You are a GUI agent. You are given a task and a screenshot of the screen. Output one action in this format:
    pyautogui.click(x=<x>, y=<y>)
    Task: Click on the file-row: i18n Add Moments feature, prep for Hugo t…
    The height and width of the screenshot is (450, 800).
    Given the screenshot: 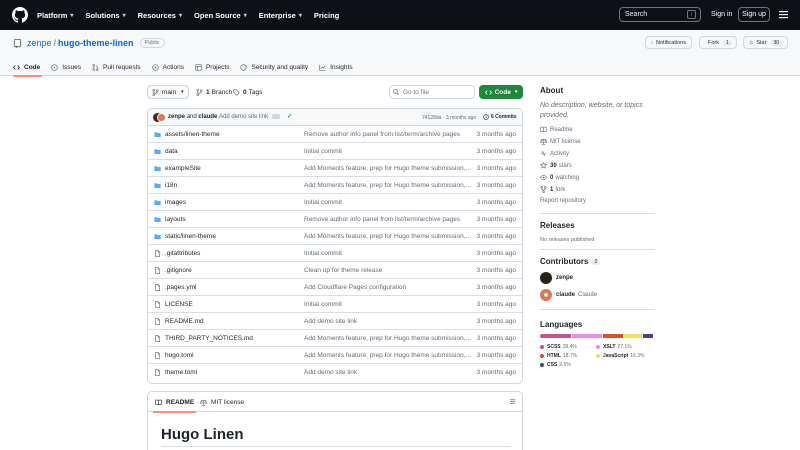 What is the action you would take?
    pyautogui.click(x=335, y=185)
    